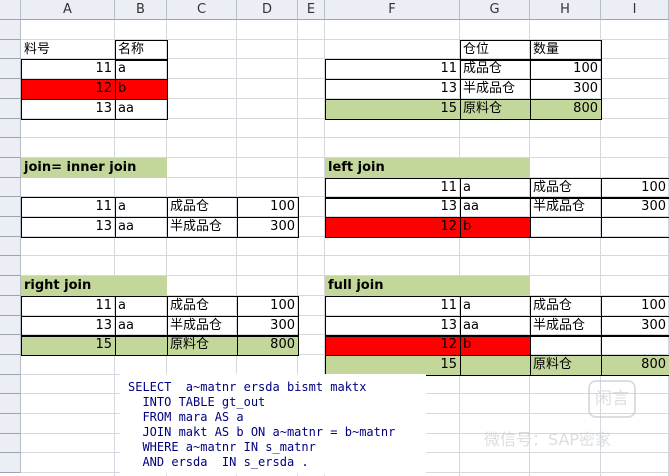 The image size is (669, 476). I want to click on column-header-c: C, so click(202, 10).